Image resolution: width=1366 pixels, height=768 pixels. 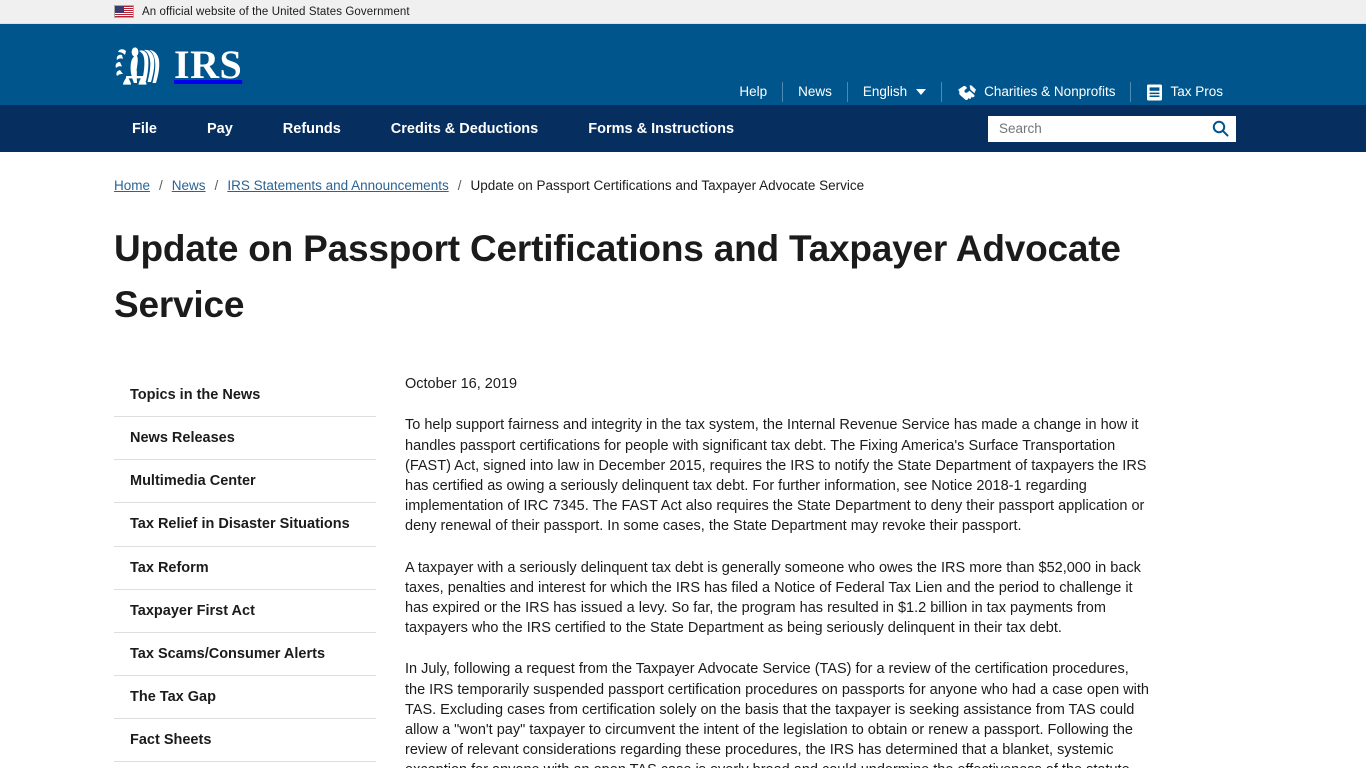 I want to click on language-selector: English, so click(x=894, y=92).